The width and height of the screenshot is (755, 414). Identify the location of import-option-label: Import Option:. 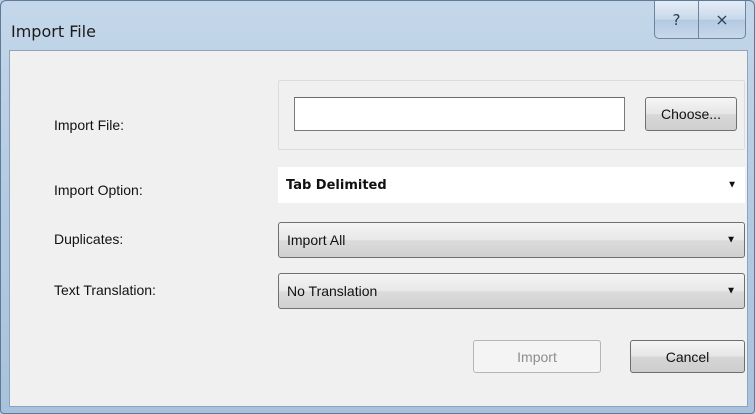
(98, 190).